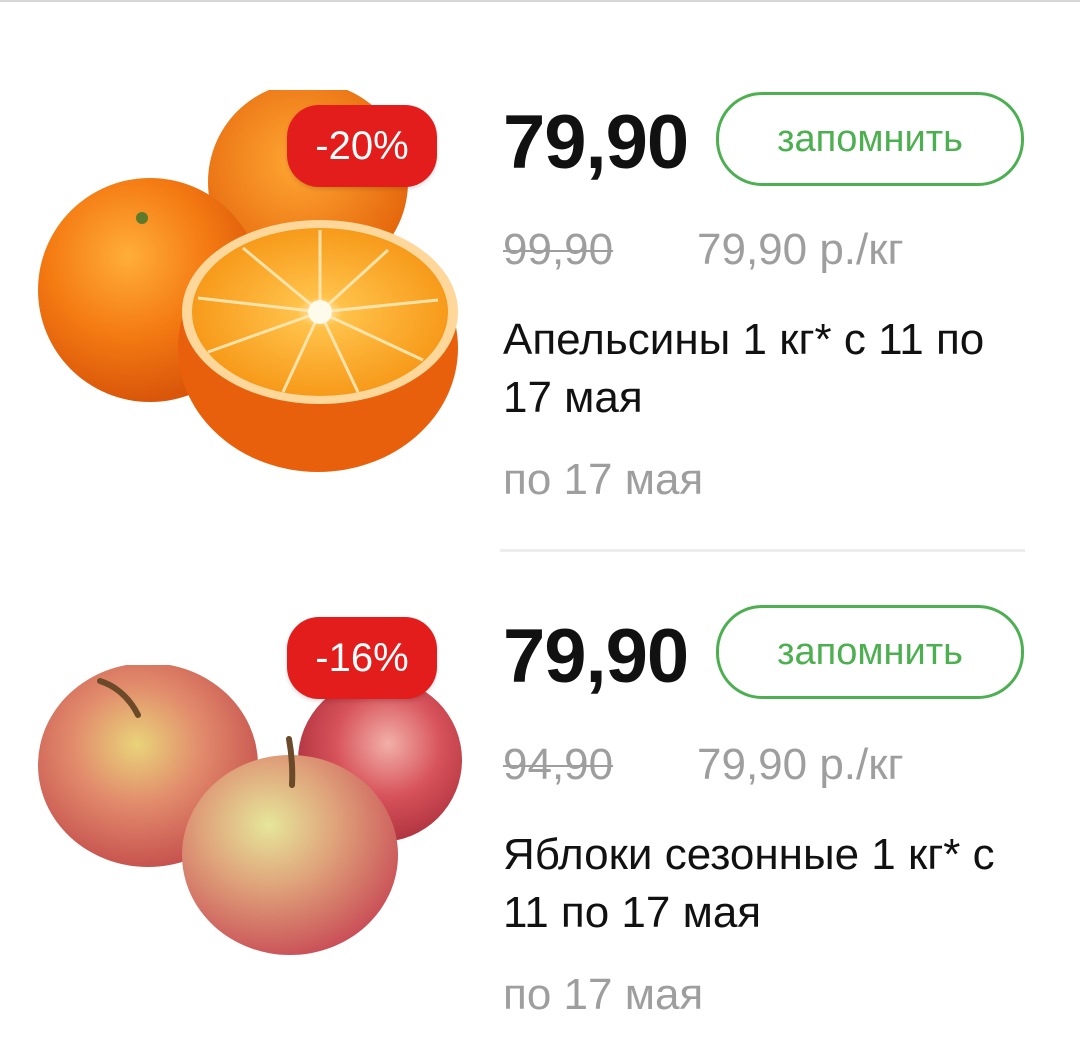 The height and width of the screenshot is (1055, 1080). I want to click on product-title: Апельсины 1 кг* с 11 по 17 мая, so click(763, 369).